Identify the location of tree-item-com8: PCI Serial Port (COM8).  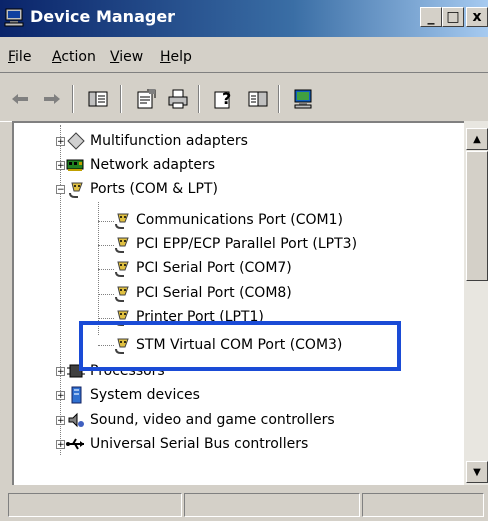
(202, 293).